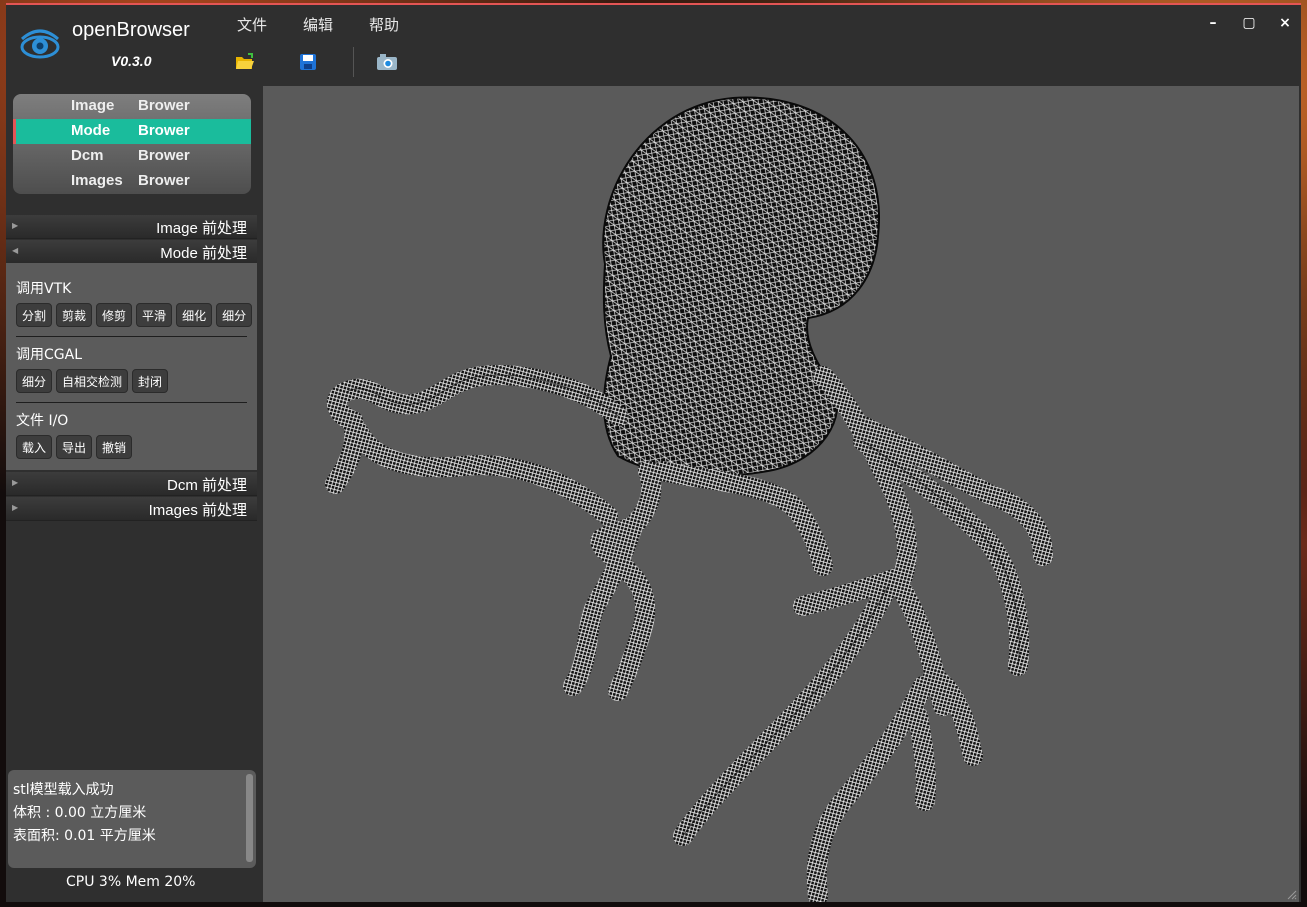 This screenshot has width=1307, height=907. I want to click on screenshot-button, so click(387, 62).